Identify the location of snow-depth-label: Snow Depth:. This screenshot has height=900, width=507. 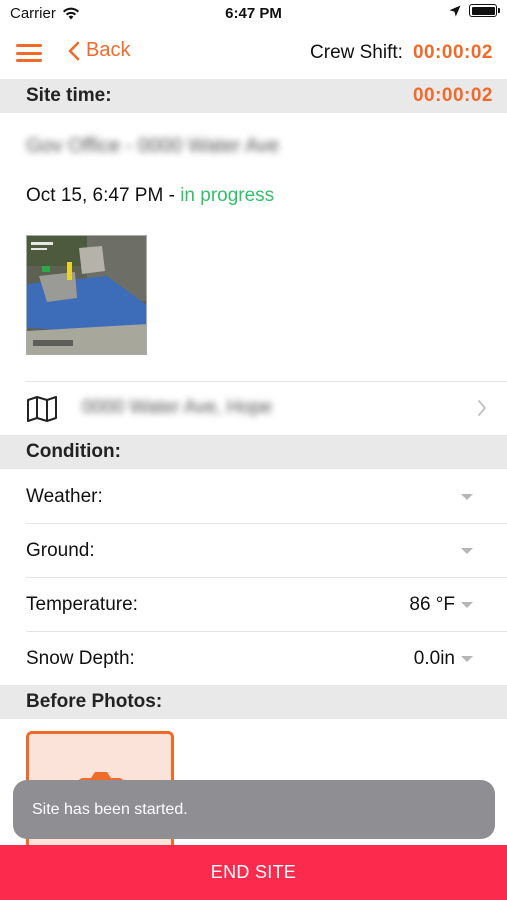
(80, 658).